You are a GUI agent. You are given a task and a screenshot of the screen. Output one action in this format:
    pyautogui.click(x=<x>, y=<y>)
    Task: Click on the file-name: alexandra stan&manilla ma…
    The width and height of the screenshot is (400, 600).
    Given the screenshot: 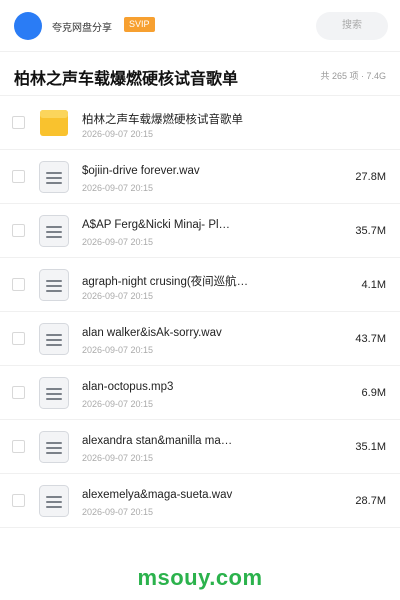 What is the action you would take?
    pyautogui.click(x=211, y=441)
    